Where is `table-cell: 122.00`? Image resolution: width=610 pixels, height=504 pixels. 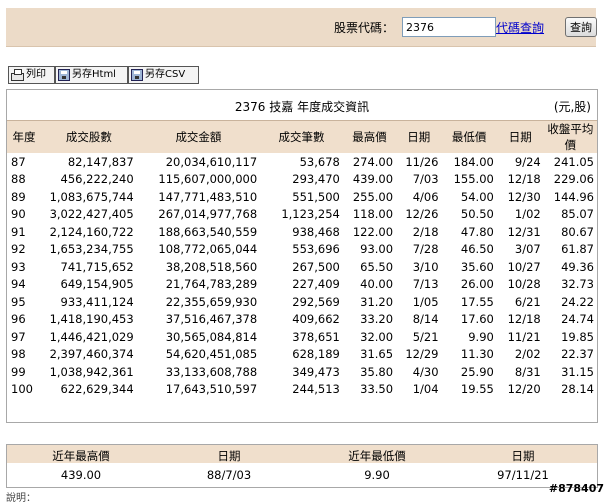 table-cell: 122.00 is located at coordinates (373, 231).